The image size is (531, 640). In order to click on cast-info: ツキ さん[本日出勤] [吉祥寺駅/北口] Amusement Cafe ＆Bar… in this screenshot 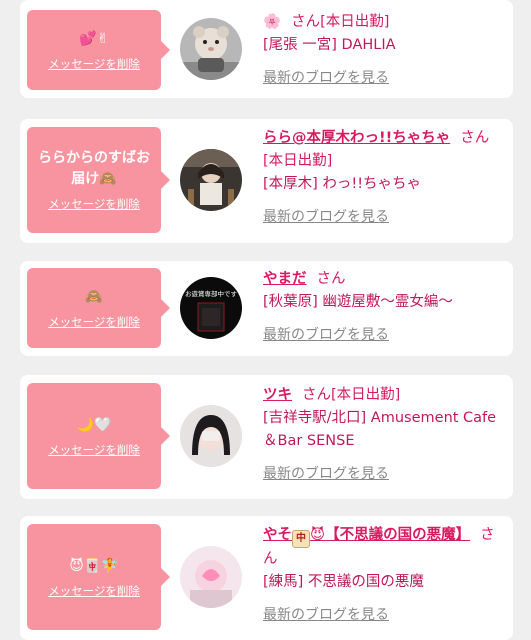, I will do `click(386, 433)`.